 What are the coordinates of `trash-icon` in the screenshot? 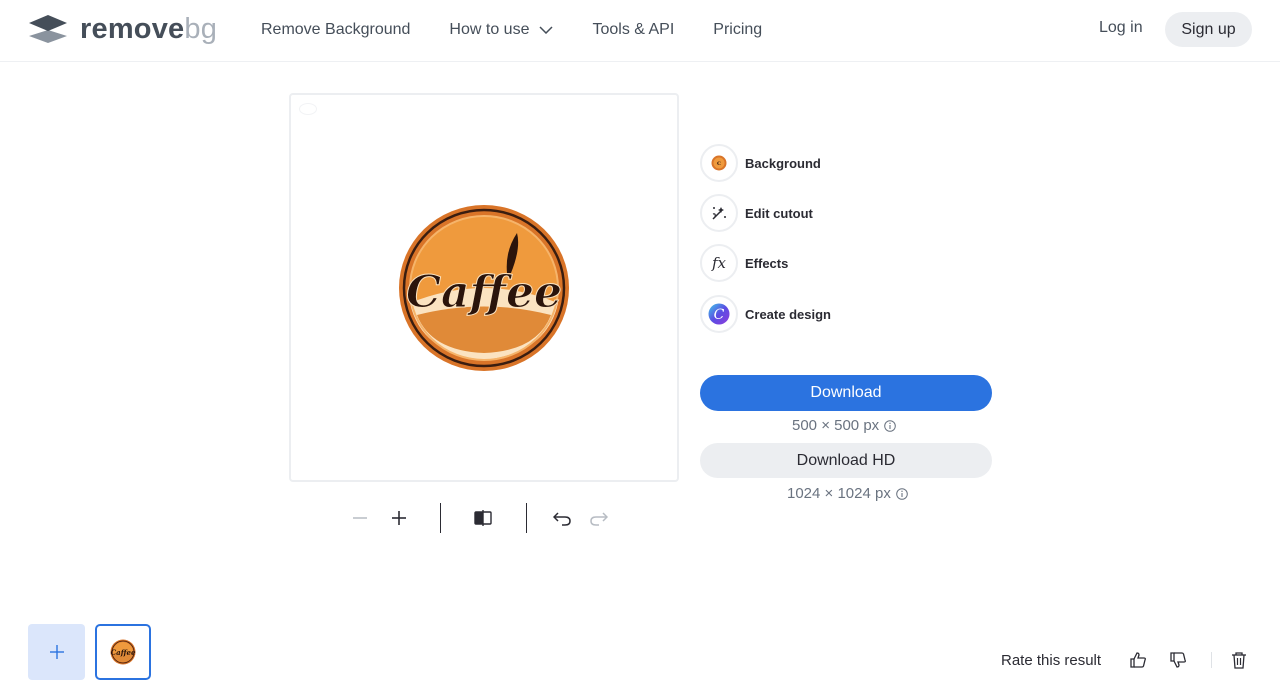 It's located at (1239, 660).